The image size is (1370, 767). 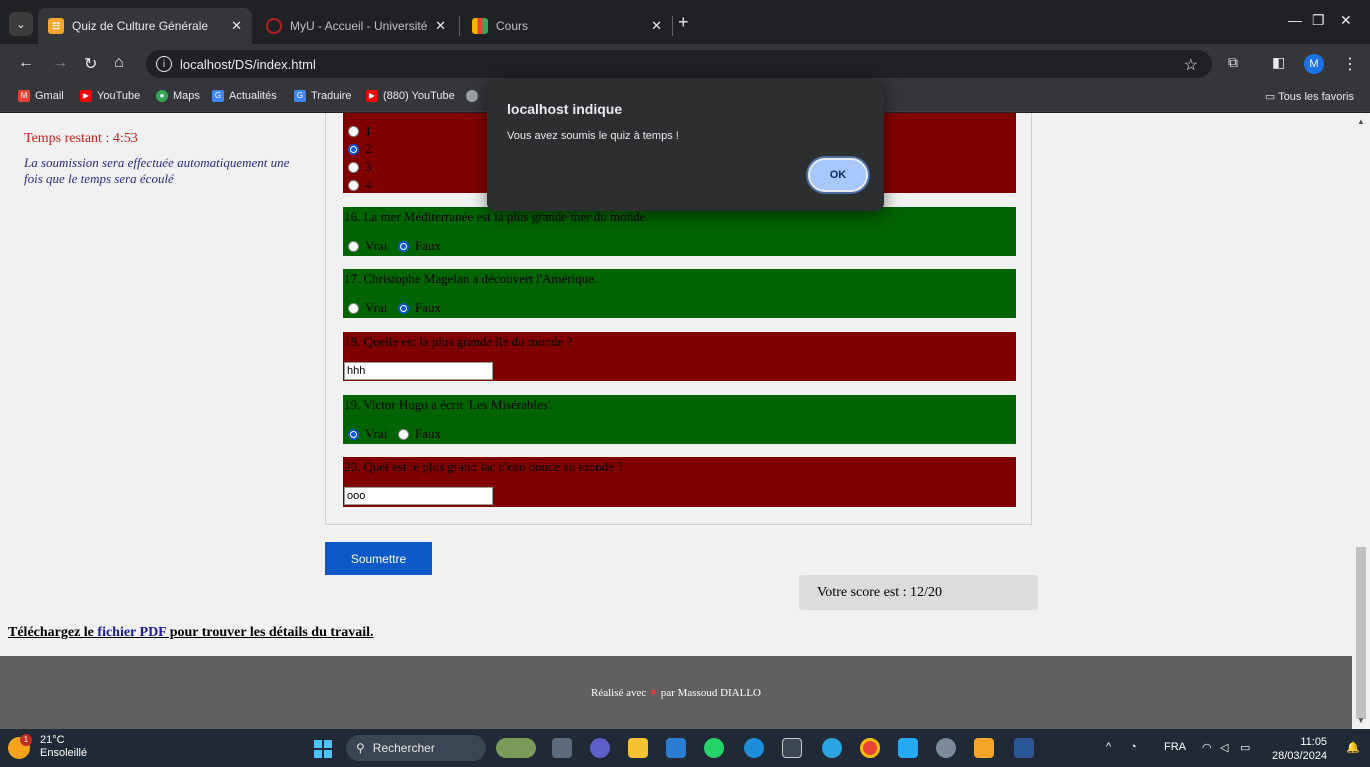 I want to click on start-button, so click(x=323, y=749).